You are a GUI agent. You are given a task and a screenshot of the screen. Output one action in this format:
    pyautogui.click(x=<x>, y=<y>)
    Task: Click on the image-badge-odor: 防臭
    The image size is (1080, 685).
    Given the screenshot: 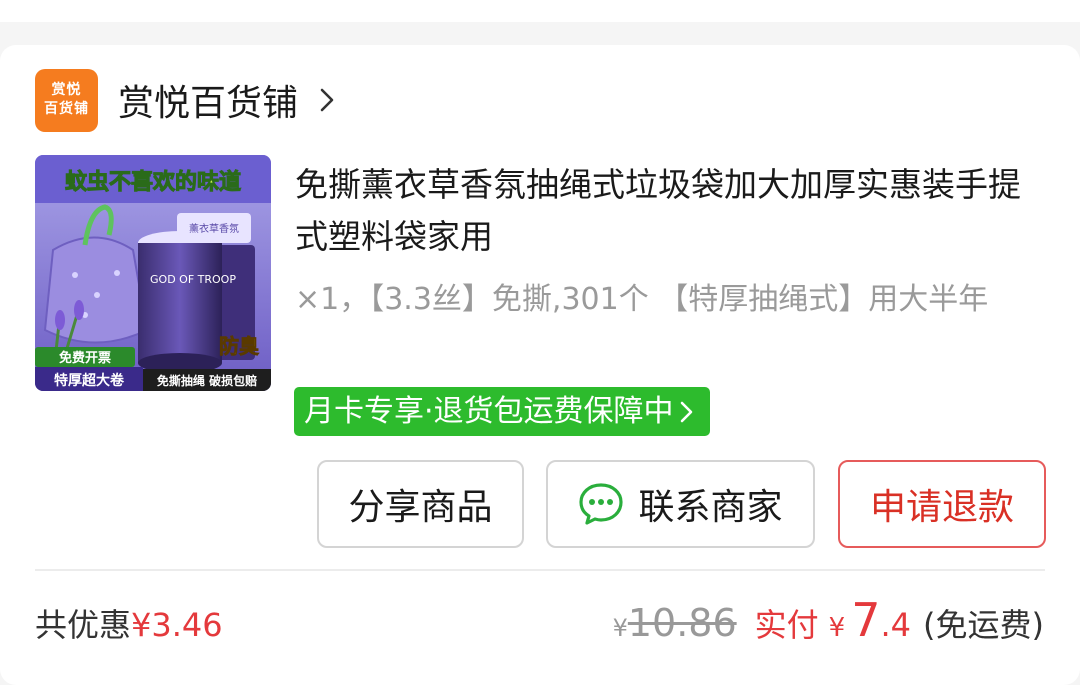 What is the action you would take?
    pyautogui.click(x=239, y=346)
    